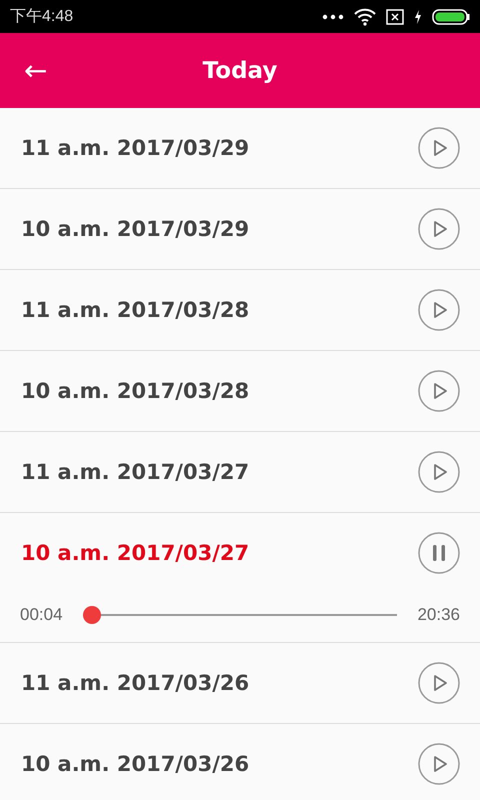  Describe the element at coordinates (135, 391) in the screenshot. I see `recording-title: 10 a.m. 2017/03/28` at that location.